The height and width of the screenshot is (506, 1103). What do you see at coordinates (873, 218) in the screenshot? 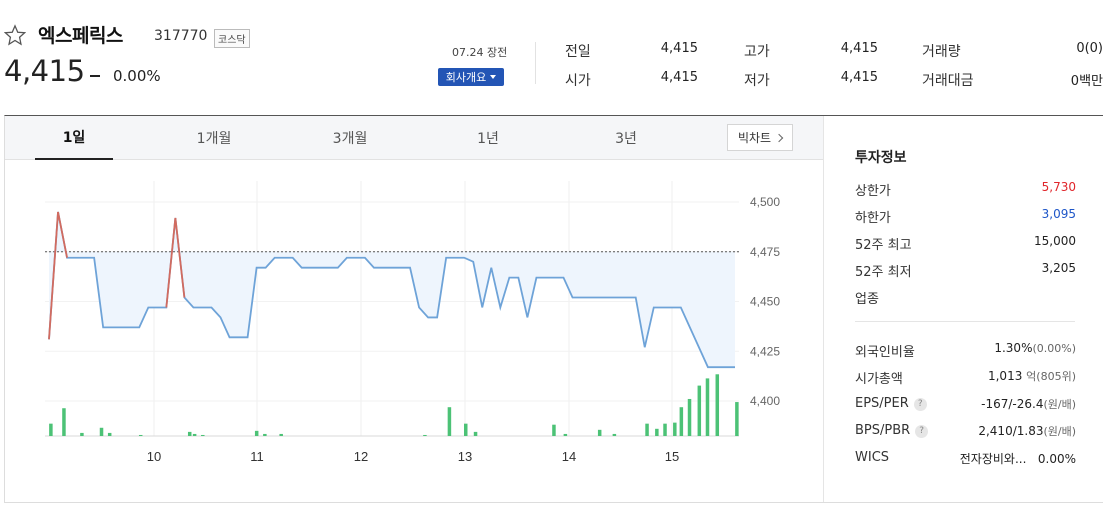
I see `lower-limit-label: 하한가` at bounding box center [873, 218].